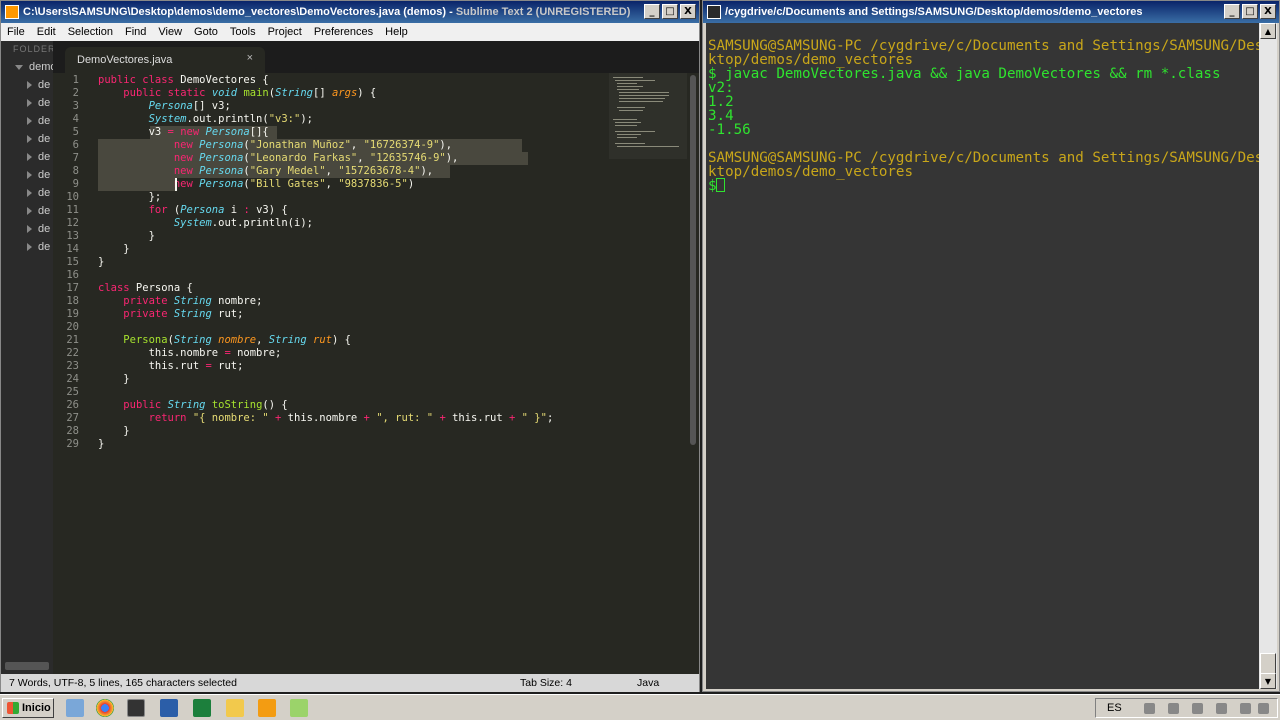 The height and width of the screenshot is (720, 1280). What do you see at coordinates (1268, 681) in the screenshot?
I see `scroll-down-icon: ▼` at bounding box center [1268, 681].